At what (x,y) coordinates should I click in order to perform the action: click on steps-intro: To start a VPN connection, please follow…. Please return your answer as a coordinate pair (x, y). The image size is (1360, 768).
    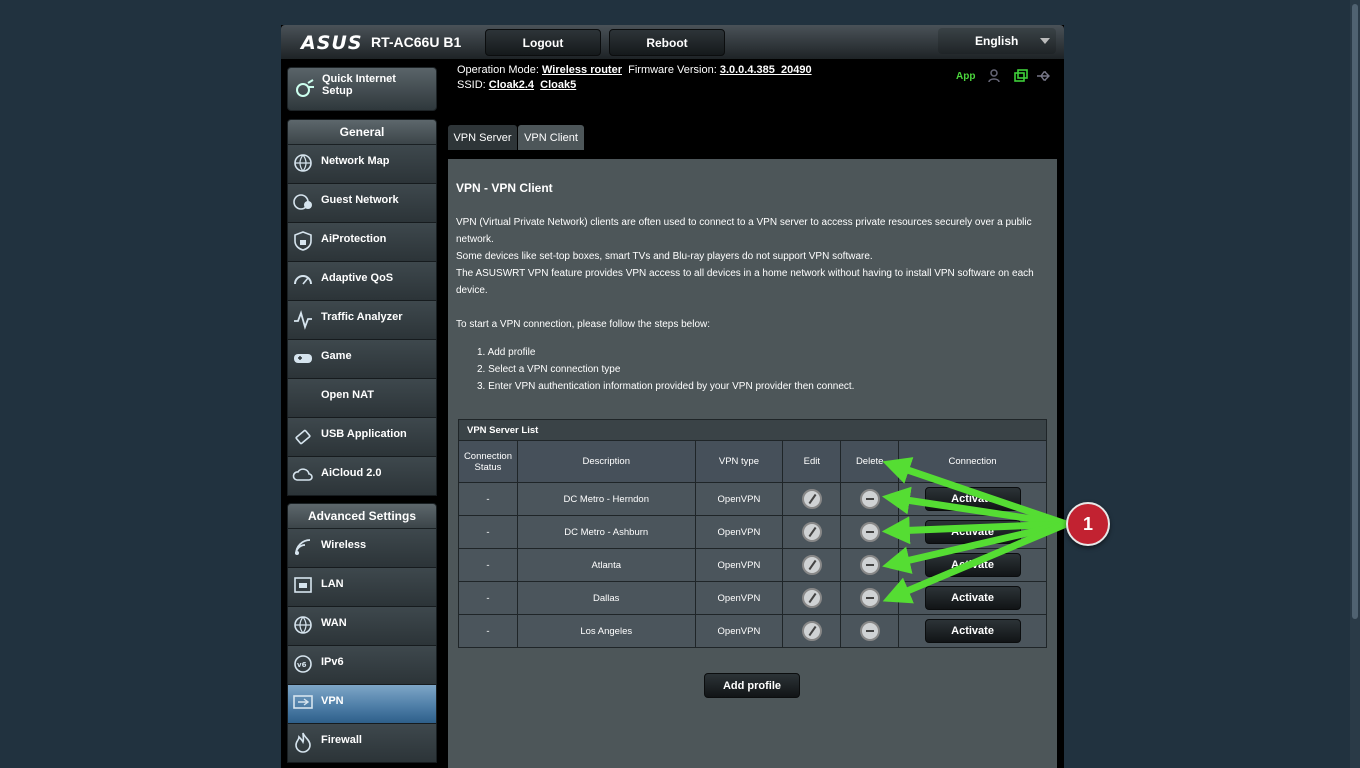
    Looking at the image, I should click on (583, 324).